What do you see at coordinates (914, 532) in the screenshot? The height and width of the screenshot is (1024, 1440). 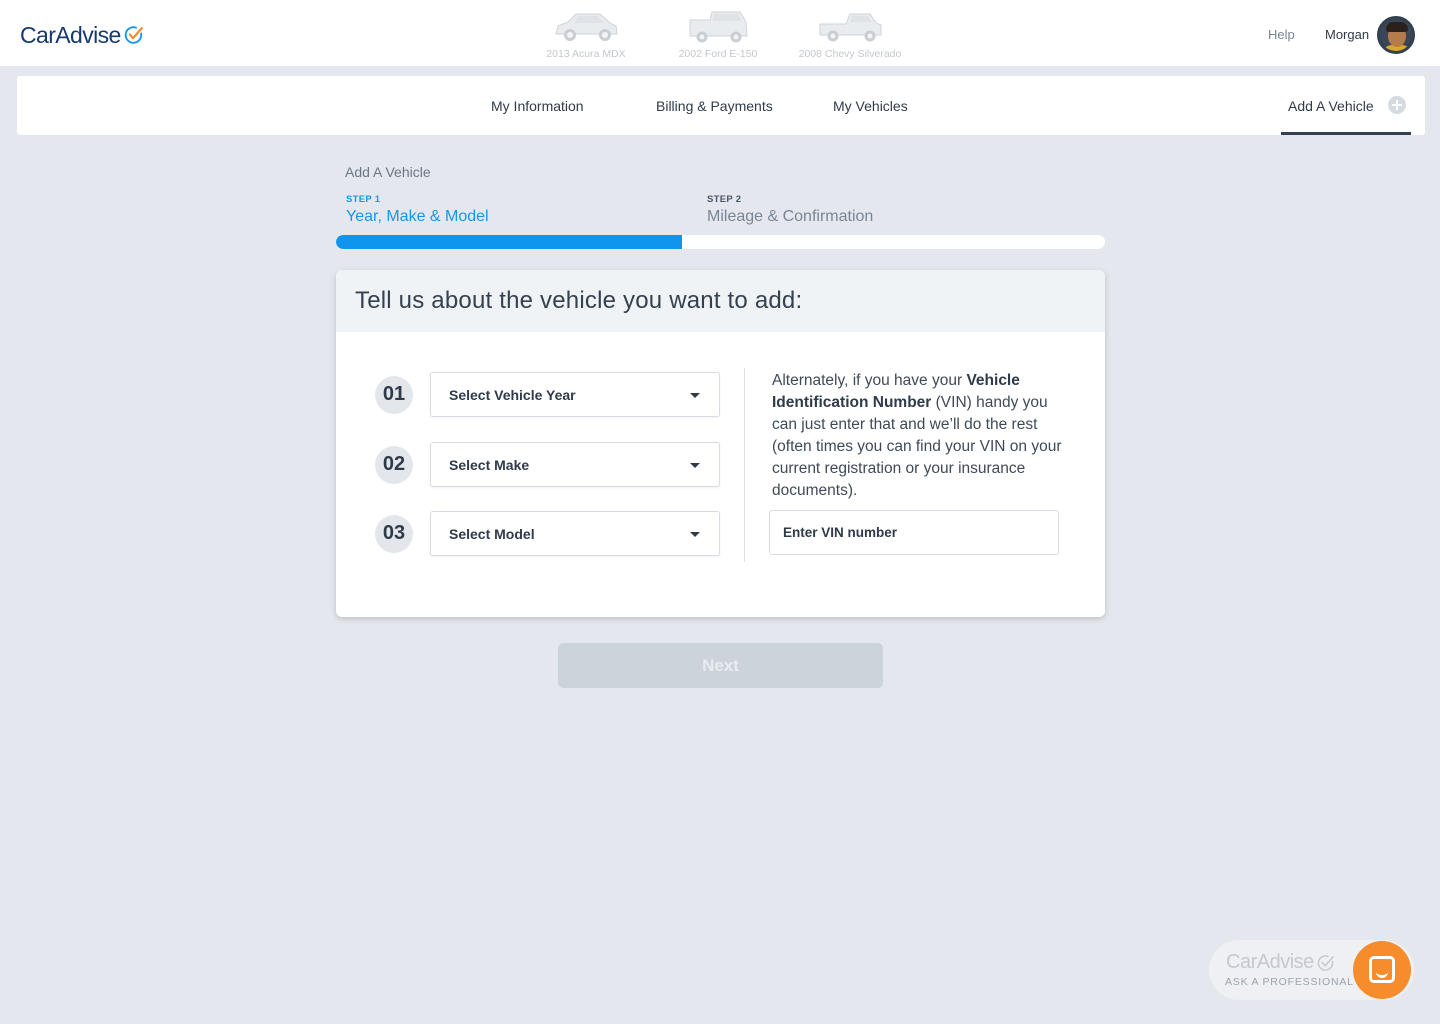 I see `vin-input` at bounding box center [914, 532].